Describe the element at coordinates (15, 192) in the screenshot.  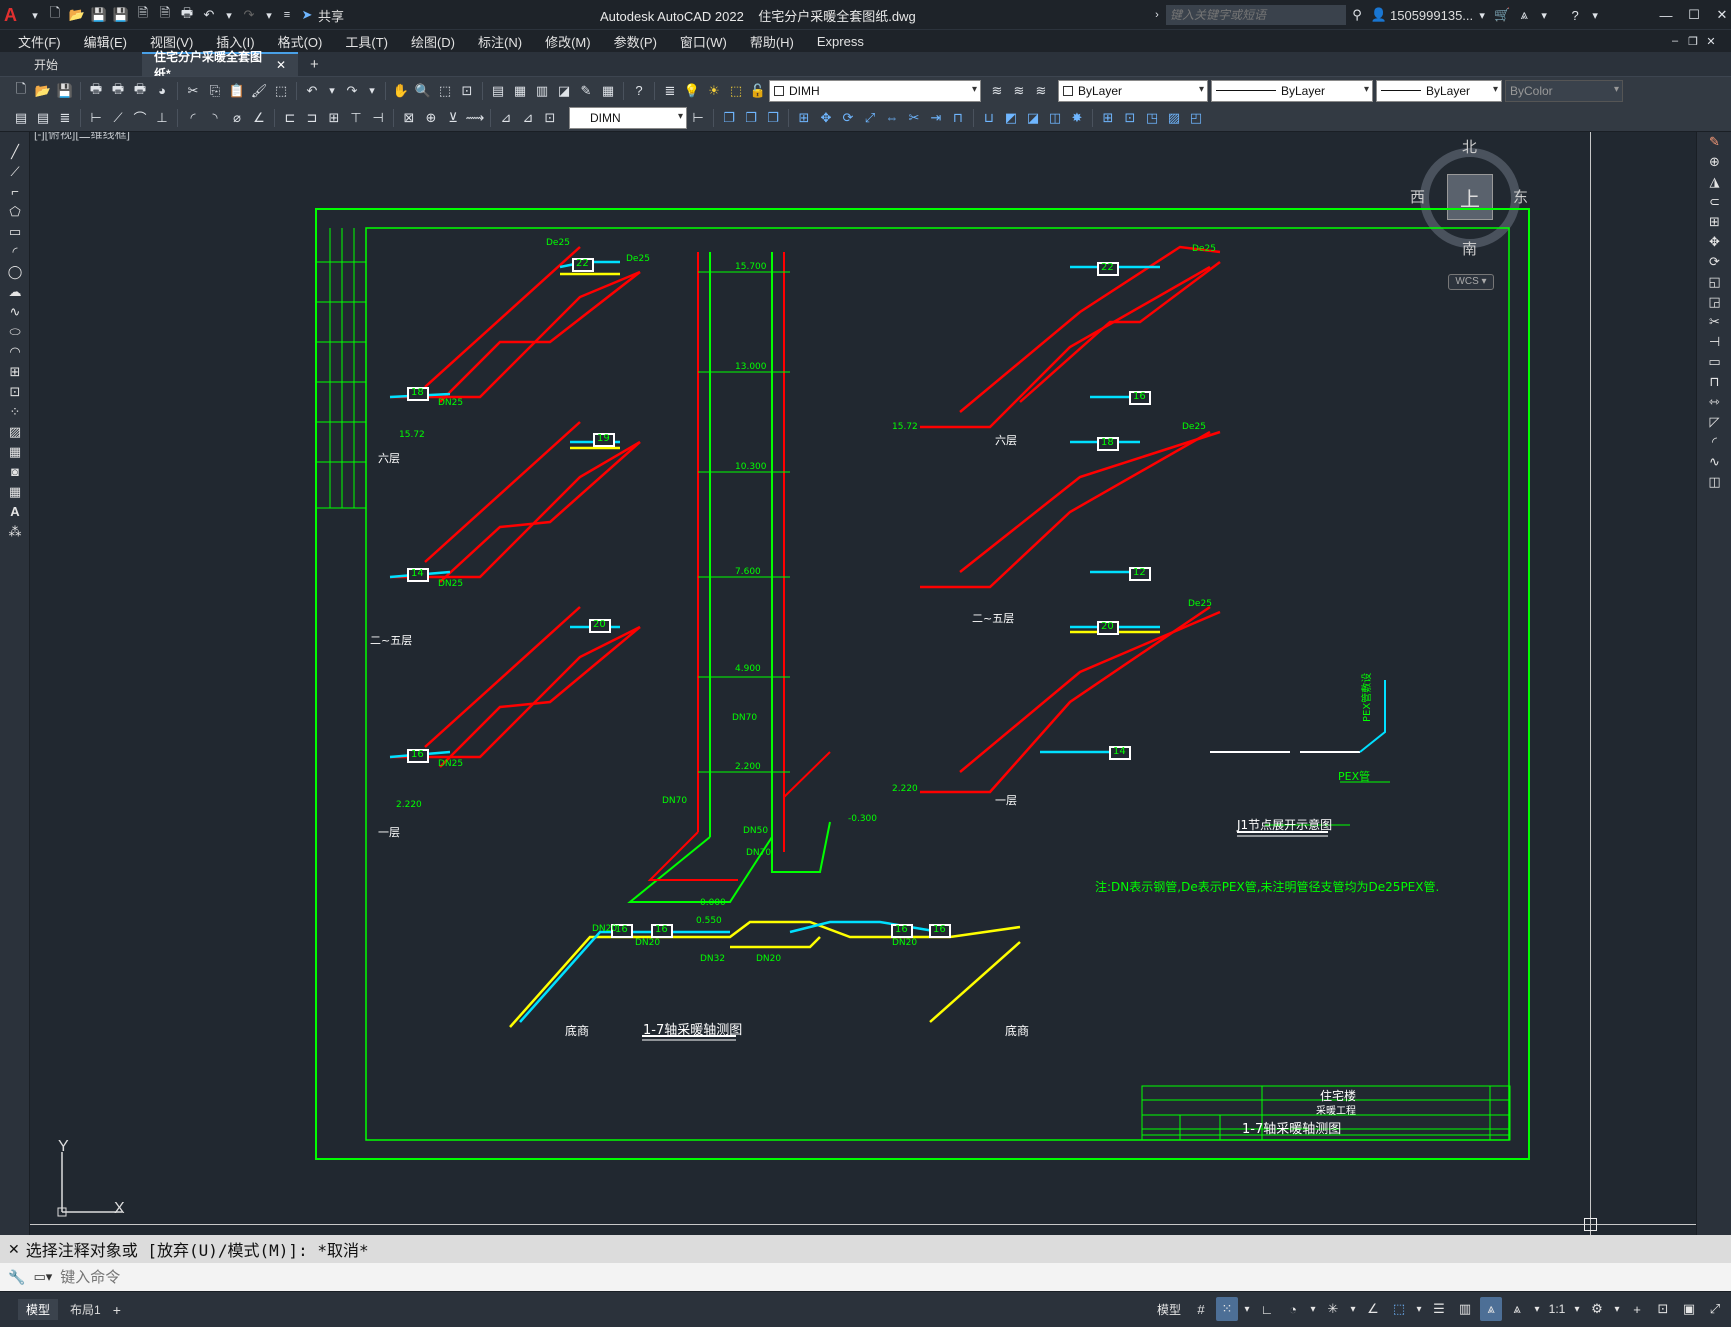
I see `polyline-icon: ⌐` at that location.